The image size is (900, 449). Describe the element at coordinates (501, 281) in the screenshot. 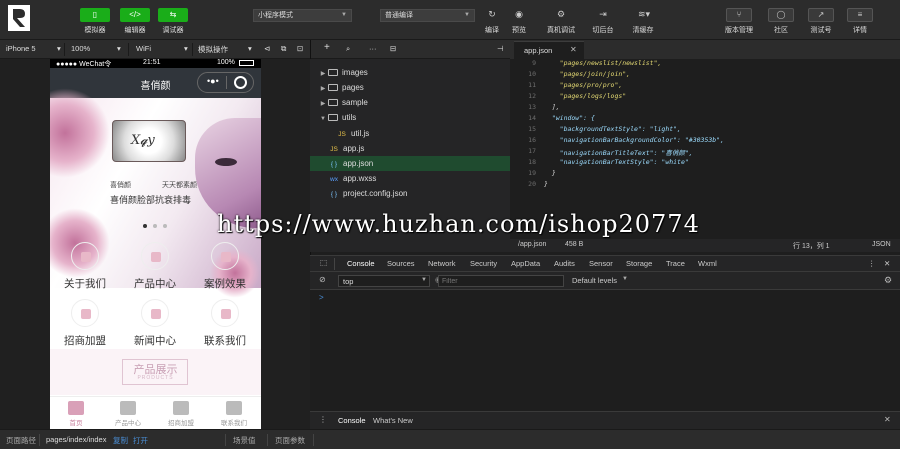

I see `console-filter-input` at that location.